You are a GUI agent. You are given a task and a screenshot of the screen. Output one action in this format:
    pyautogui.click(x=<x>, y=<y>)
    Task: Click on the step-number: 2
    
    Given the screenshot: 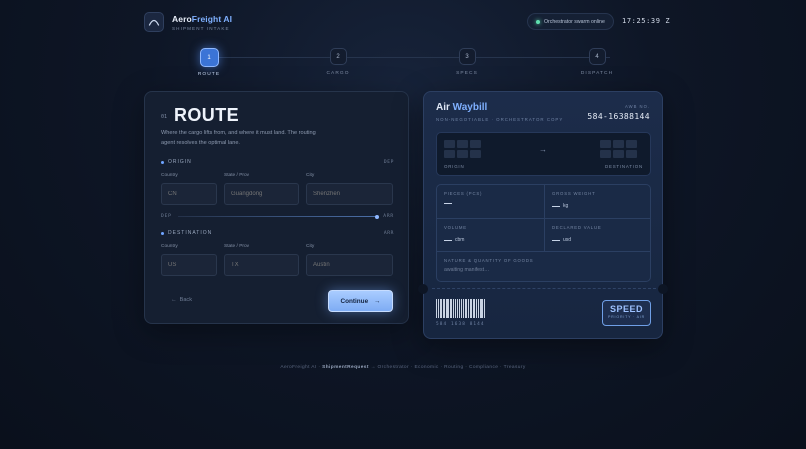 What is the action you would take?
    pyautogui.click(x=338, y=56)
    